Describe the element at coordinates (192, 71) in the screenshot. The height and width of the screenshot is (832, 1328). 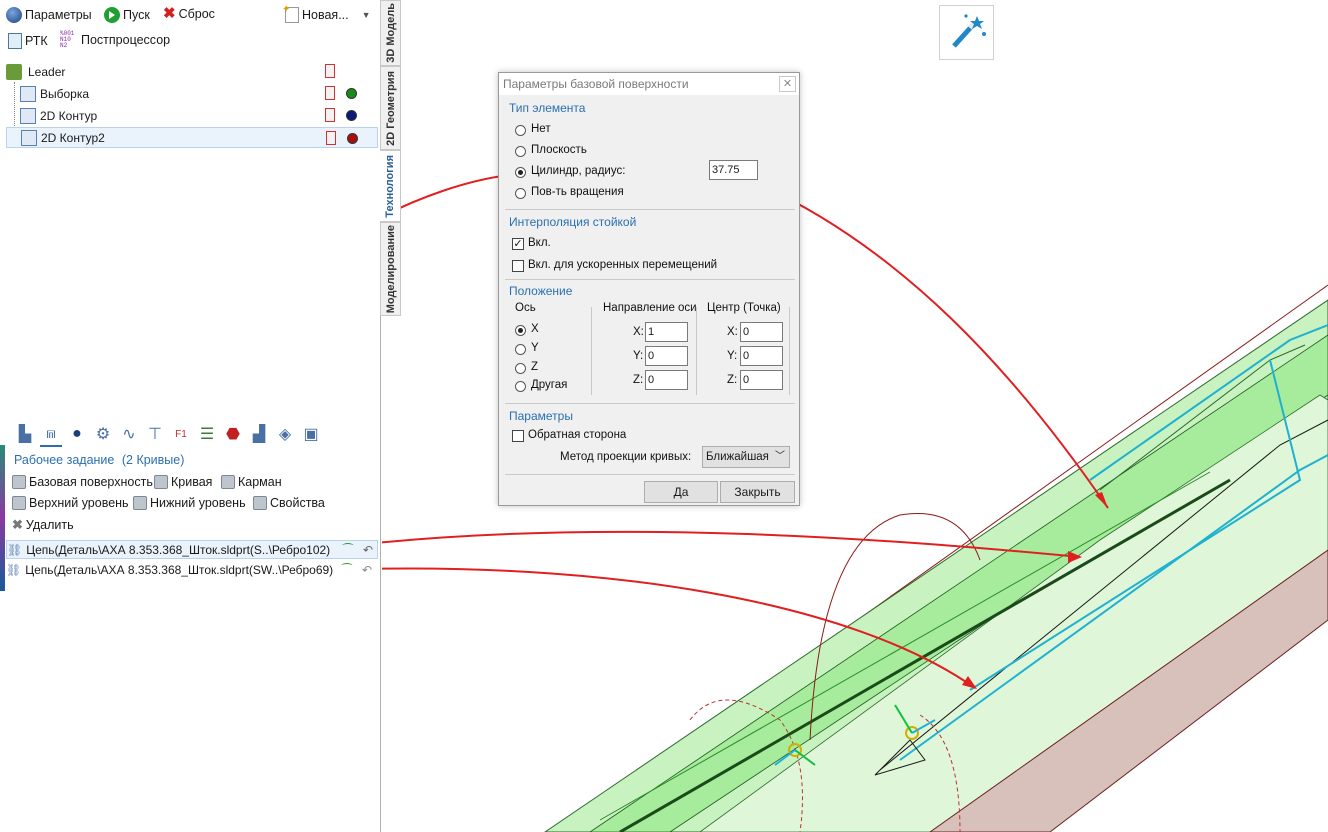
I see `tree-root: Leader` at that location.